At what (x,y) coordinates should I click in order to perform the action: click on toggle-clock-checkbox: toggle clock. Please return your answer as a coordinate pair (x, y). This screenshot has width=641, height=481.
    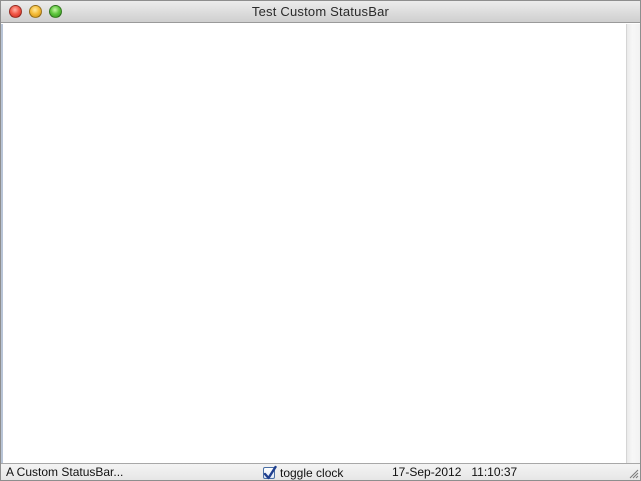
    Looking at the image, I should click on (303, 472).